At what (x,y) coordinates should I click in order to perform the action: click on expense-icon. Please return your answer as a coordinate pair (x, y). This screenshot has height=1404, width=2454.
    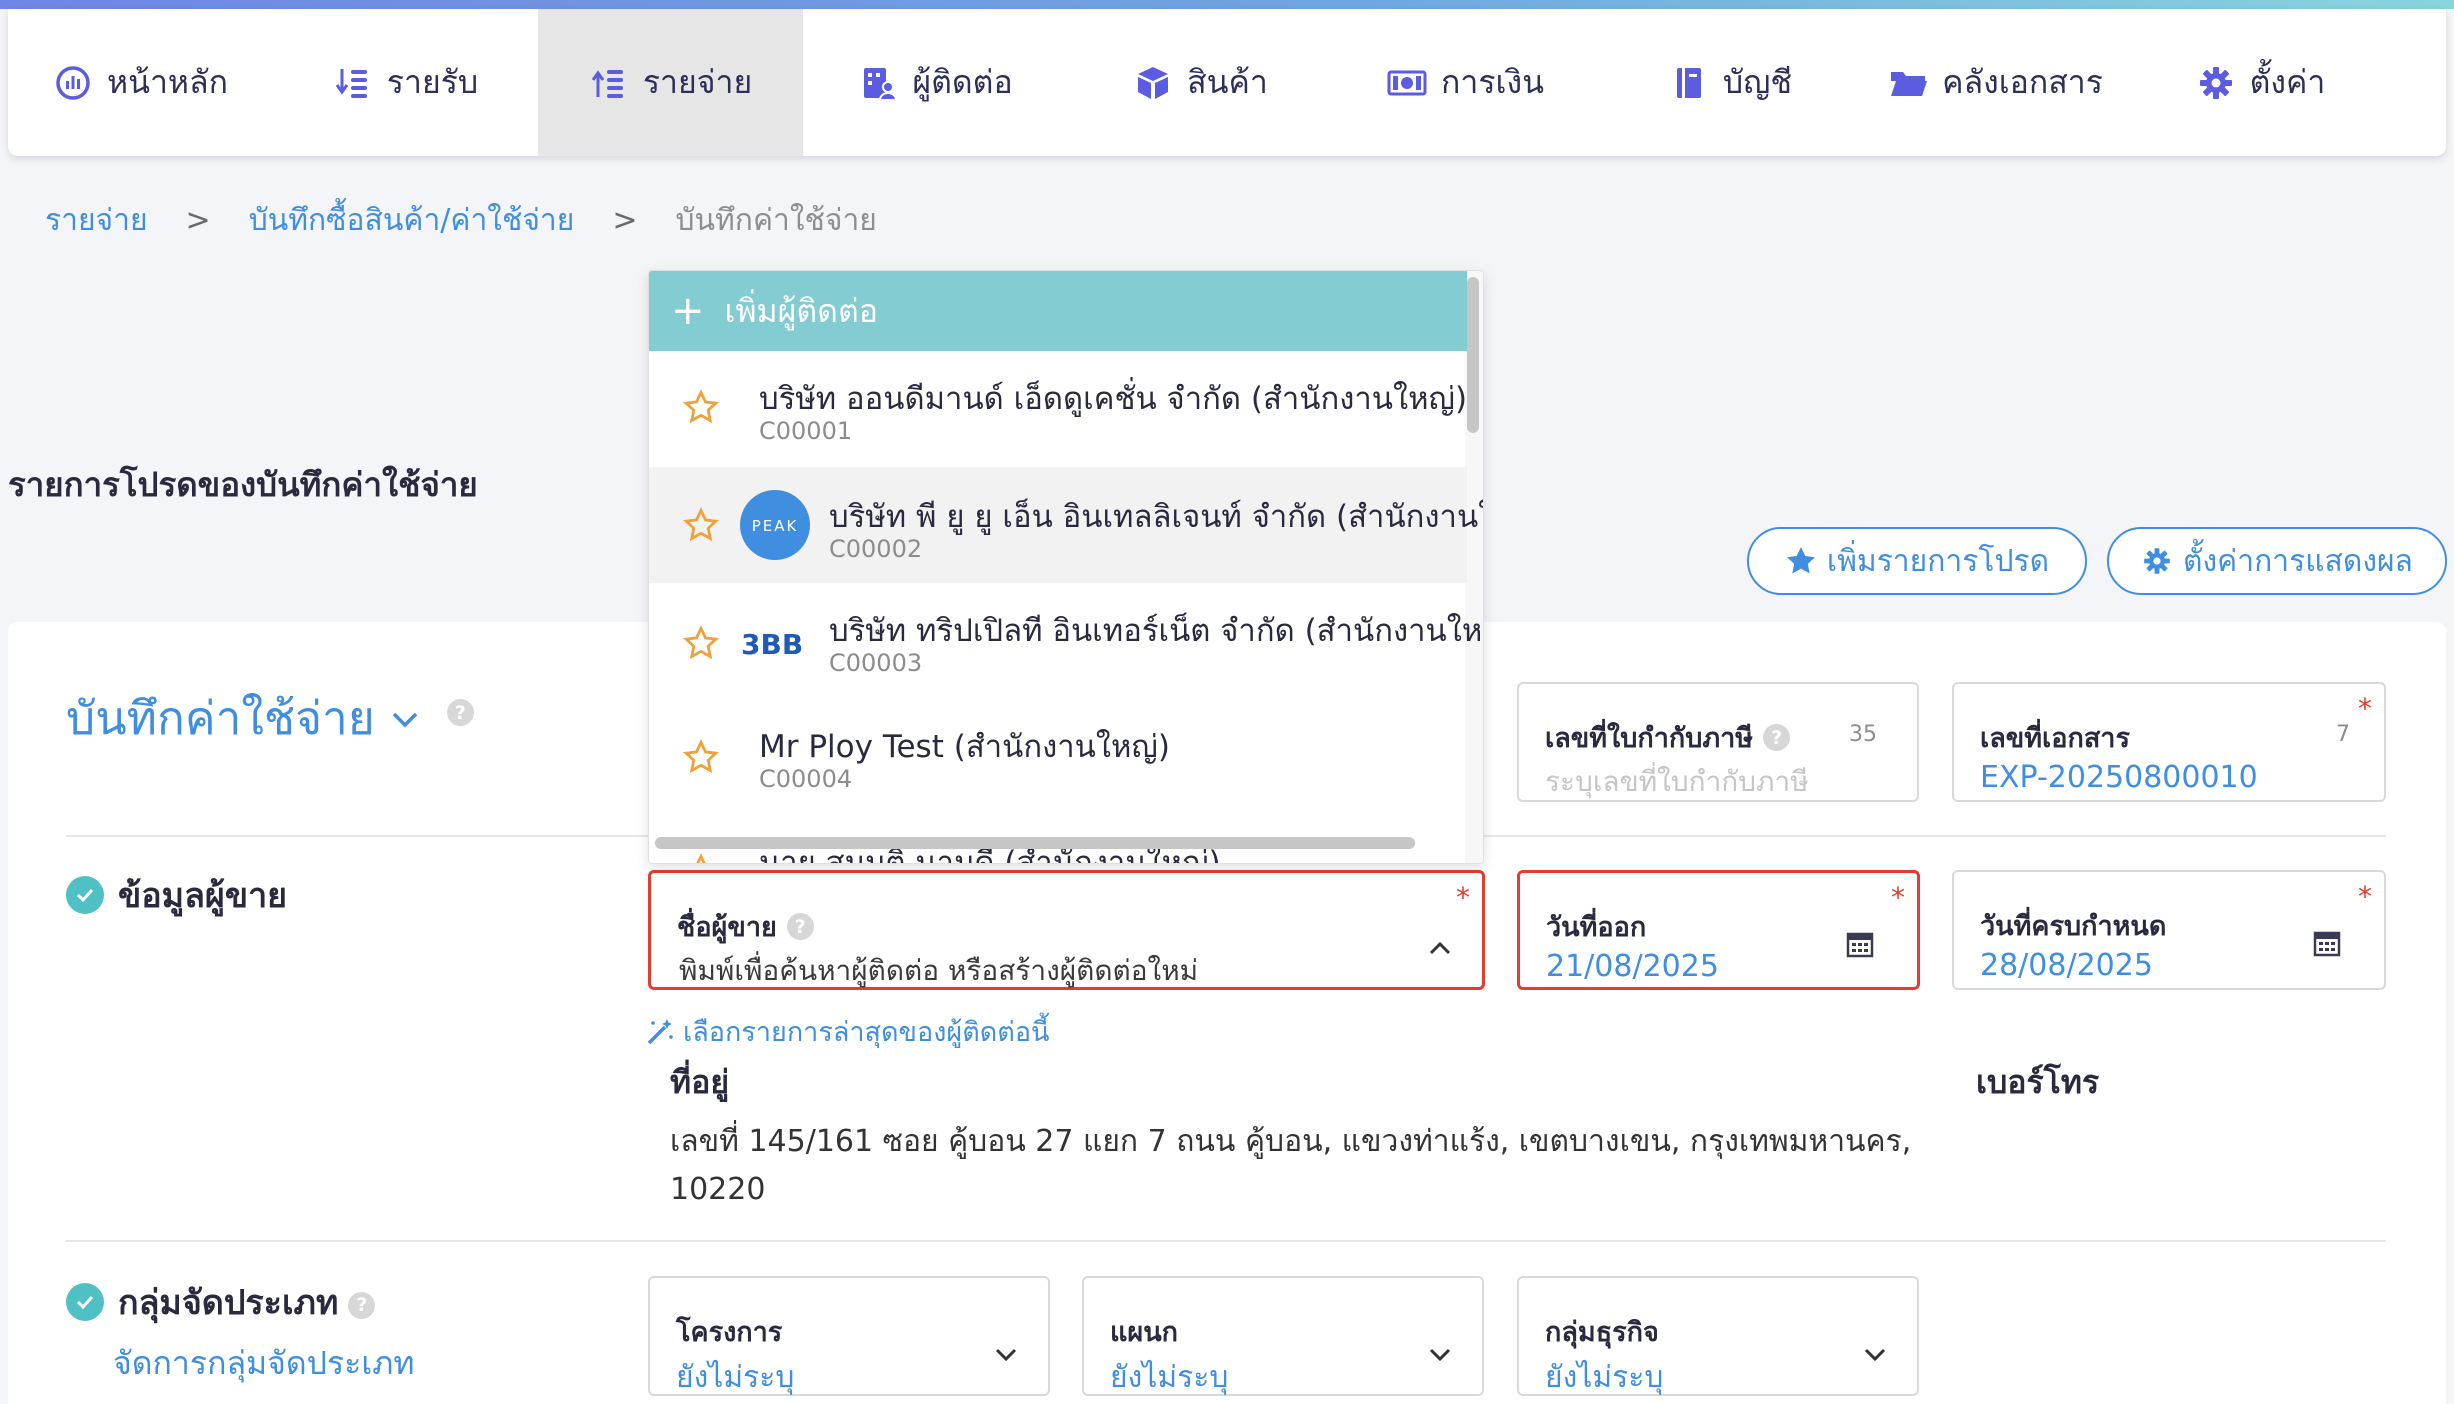
    Looking at the image, I should click on (609, 83).